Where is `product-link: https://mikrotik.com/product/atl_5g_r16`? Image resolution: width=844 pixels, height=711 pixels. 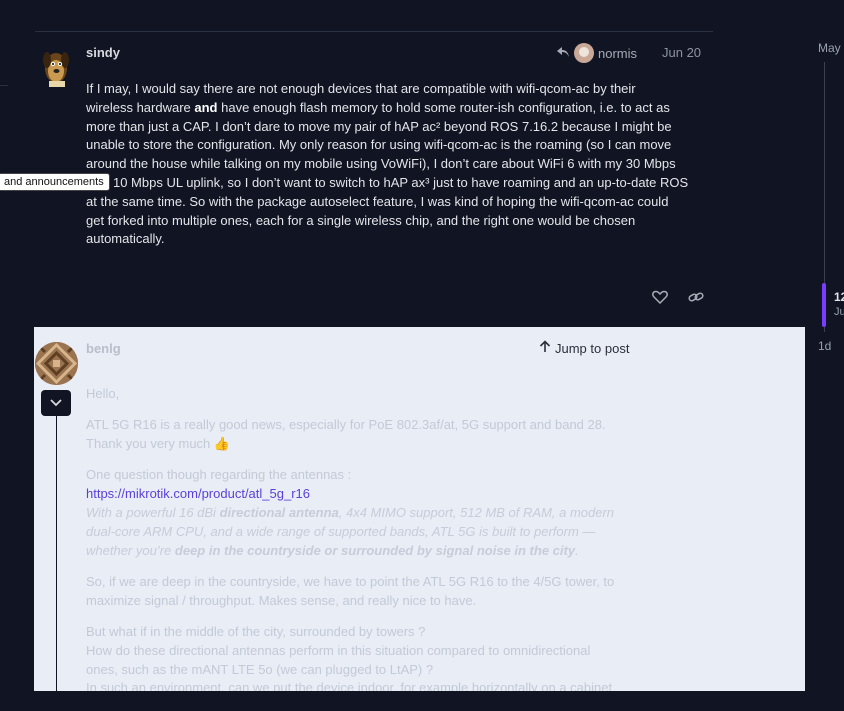
product-link: https://mikrotik.com/product/atl_5g_r16 is located at coordinates (198, 493).